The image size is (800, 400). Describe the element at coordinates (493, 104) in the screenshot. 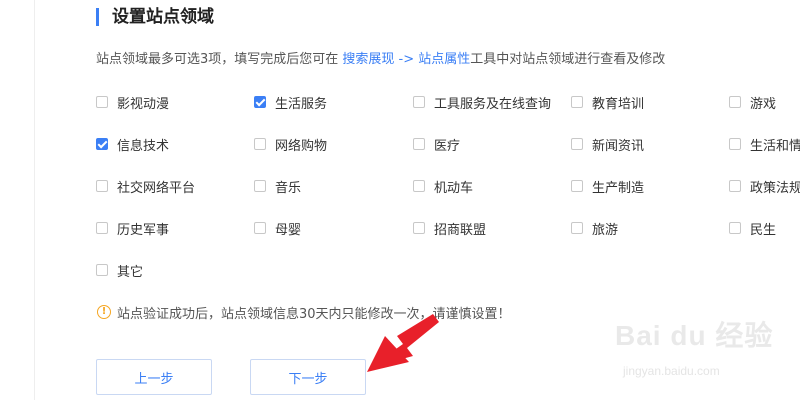

I see `domain-option-label: 工具服务及在线查询` at that location.